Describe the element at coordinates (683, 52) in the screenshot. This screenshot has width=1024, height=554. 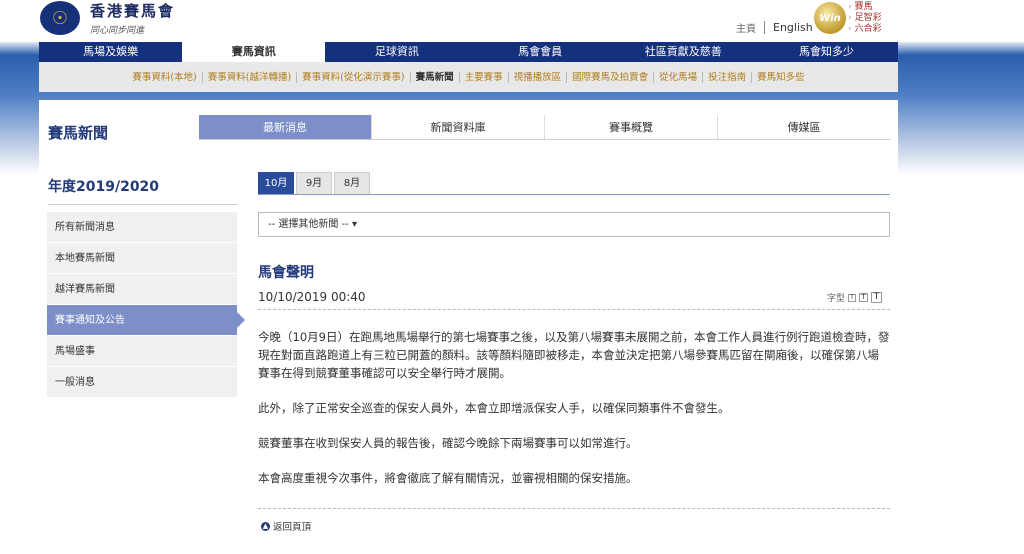
I see `mainnav-item-charities: 社區貢獻及慈善` at that location.